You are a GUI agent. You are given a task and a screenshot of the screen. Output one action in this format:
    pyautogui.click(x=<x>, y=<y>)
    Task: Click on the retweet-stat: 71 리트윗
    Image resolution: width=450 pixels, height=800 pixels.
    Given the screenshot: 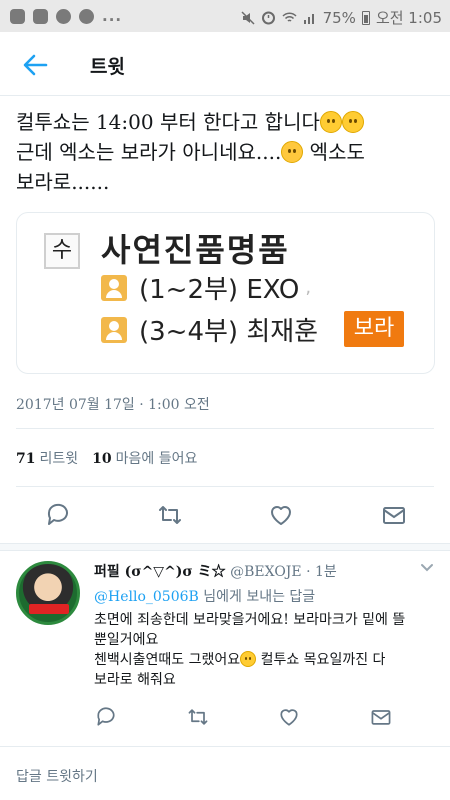 What is the action you would take?
    pyautogui.click(x=47, y=458)
    